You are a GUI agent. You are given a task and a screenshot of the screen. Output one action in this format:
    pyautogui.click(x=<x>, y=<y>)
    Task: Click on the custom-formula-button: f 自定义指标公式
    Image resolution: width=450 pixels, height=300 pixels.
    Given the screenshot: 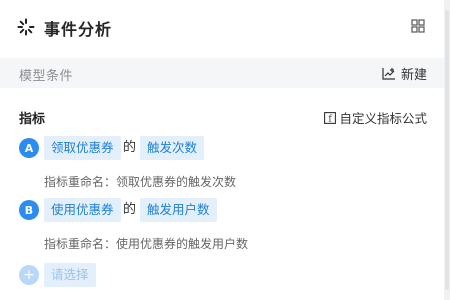 What is the action you would take?
    pyautogui.click(x=375, y=117)
    